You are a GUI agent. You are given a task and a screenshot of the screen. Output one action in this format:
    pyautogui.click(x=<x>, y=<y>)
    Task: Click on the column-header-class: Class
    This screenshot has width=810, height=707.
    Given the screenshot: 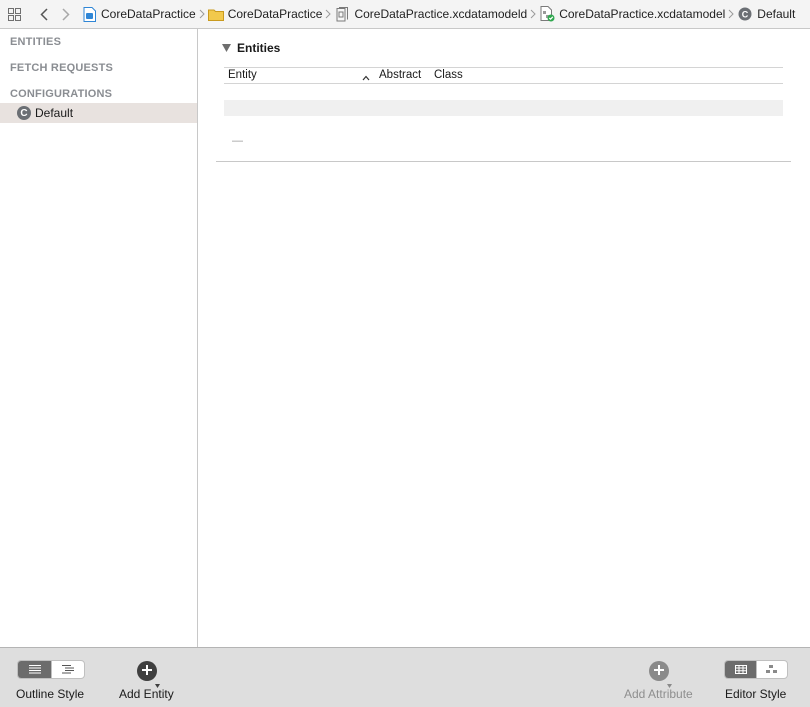 What is the action you would take?
    pyautogui.click(x=448, y=75)
    